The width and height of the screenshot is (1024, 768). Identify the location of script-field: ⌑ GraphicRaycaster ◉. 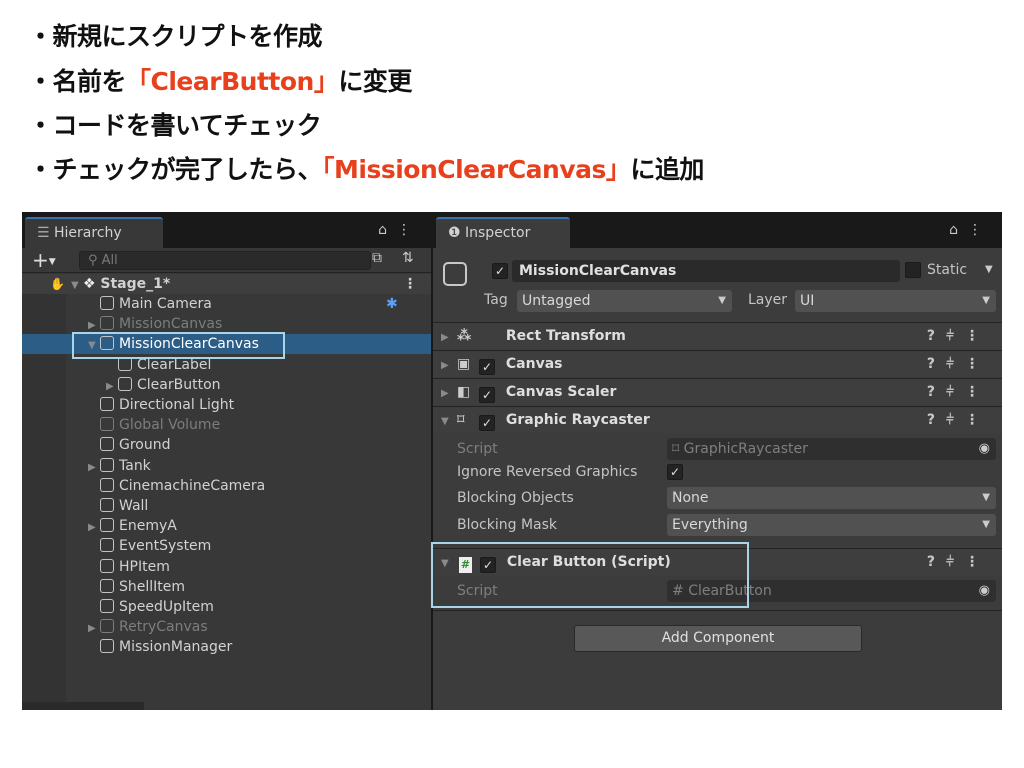
(831, 449).